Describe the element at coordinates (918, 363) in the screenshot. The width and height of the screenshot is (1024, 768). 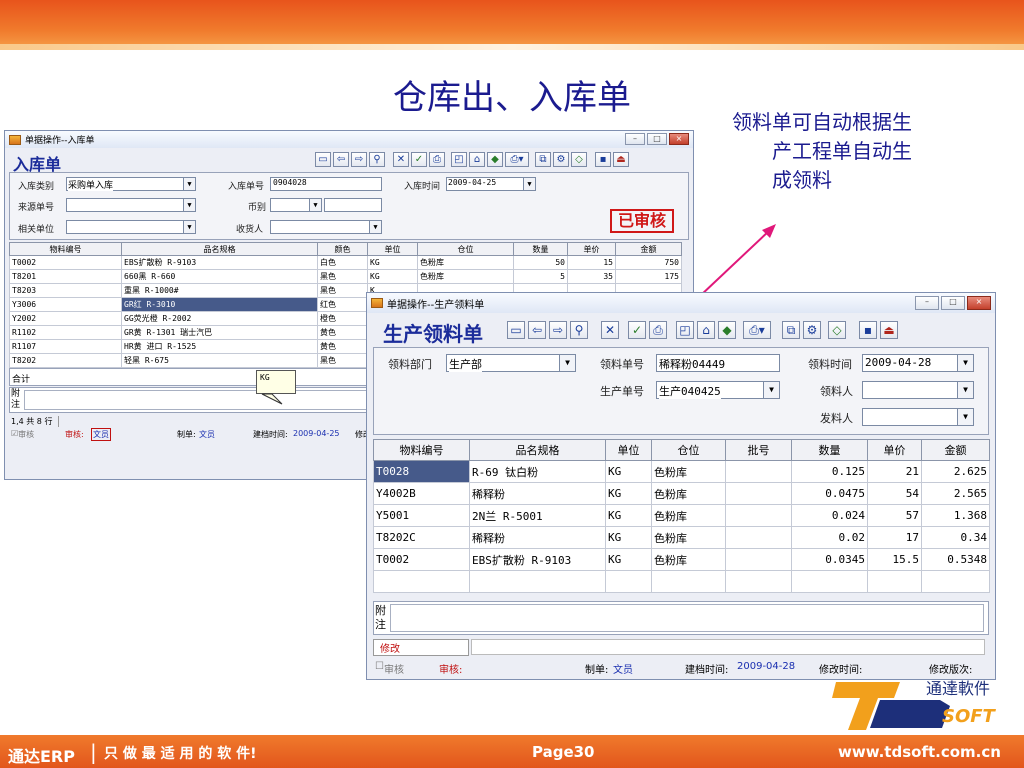
I see `picking-time-select: 2009-04-28 ▼` at that location.